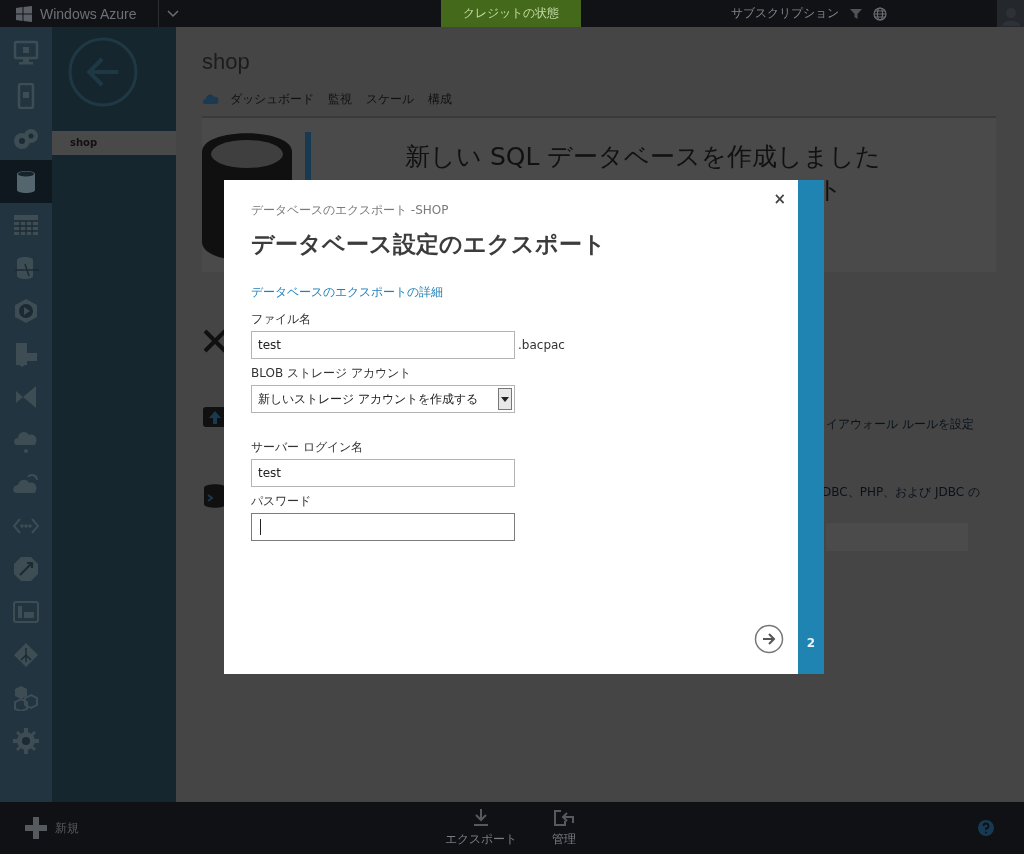 Image resolution: width=1024 pixels, height=854 pixels. Describe the element at coordinates (541, 345) in the screenshot. I see `file-extension: .bacpac` at that location.